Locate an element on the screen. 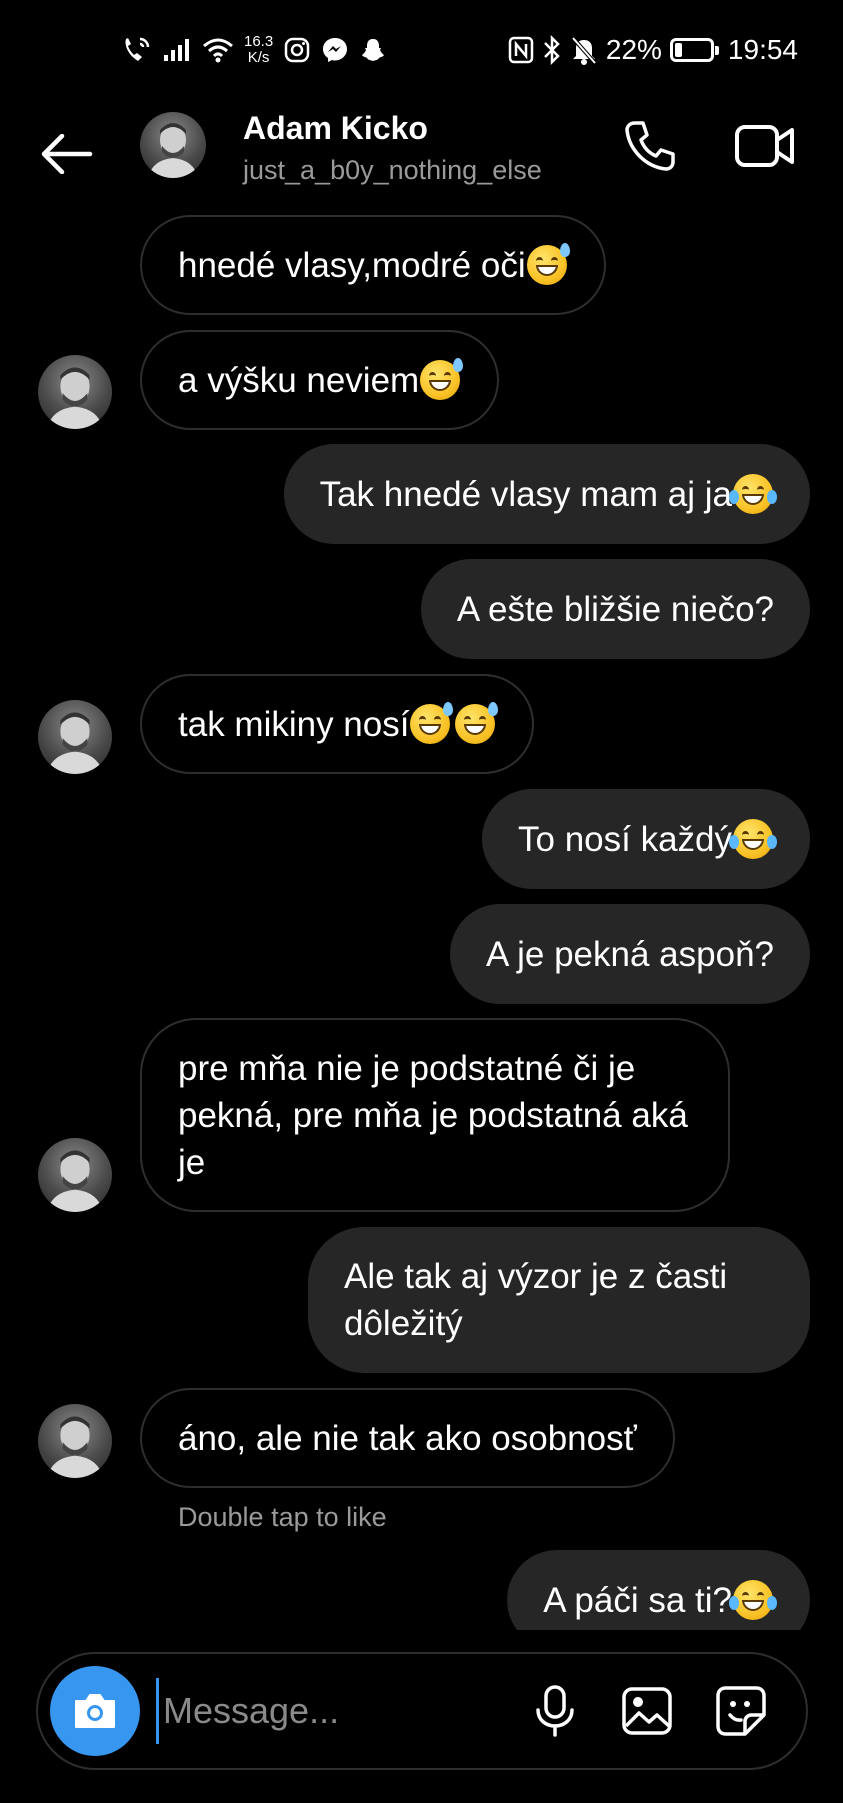 The width and height of the screenshot is (843, 1803). wifi-icon is located at coordinates (218, 50).